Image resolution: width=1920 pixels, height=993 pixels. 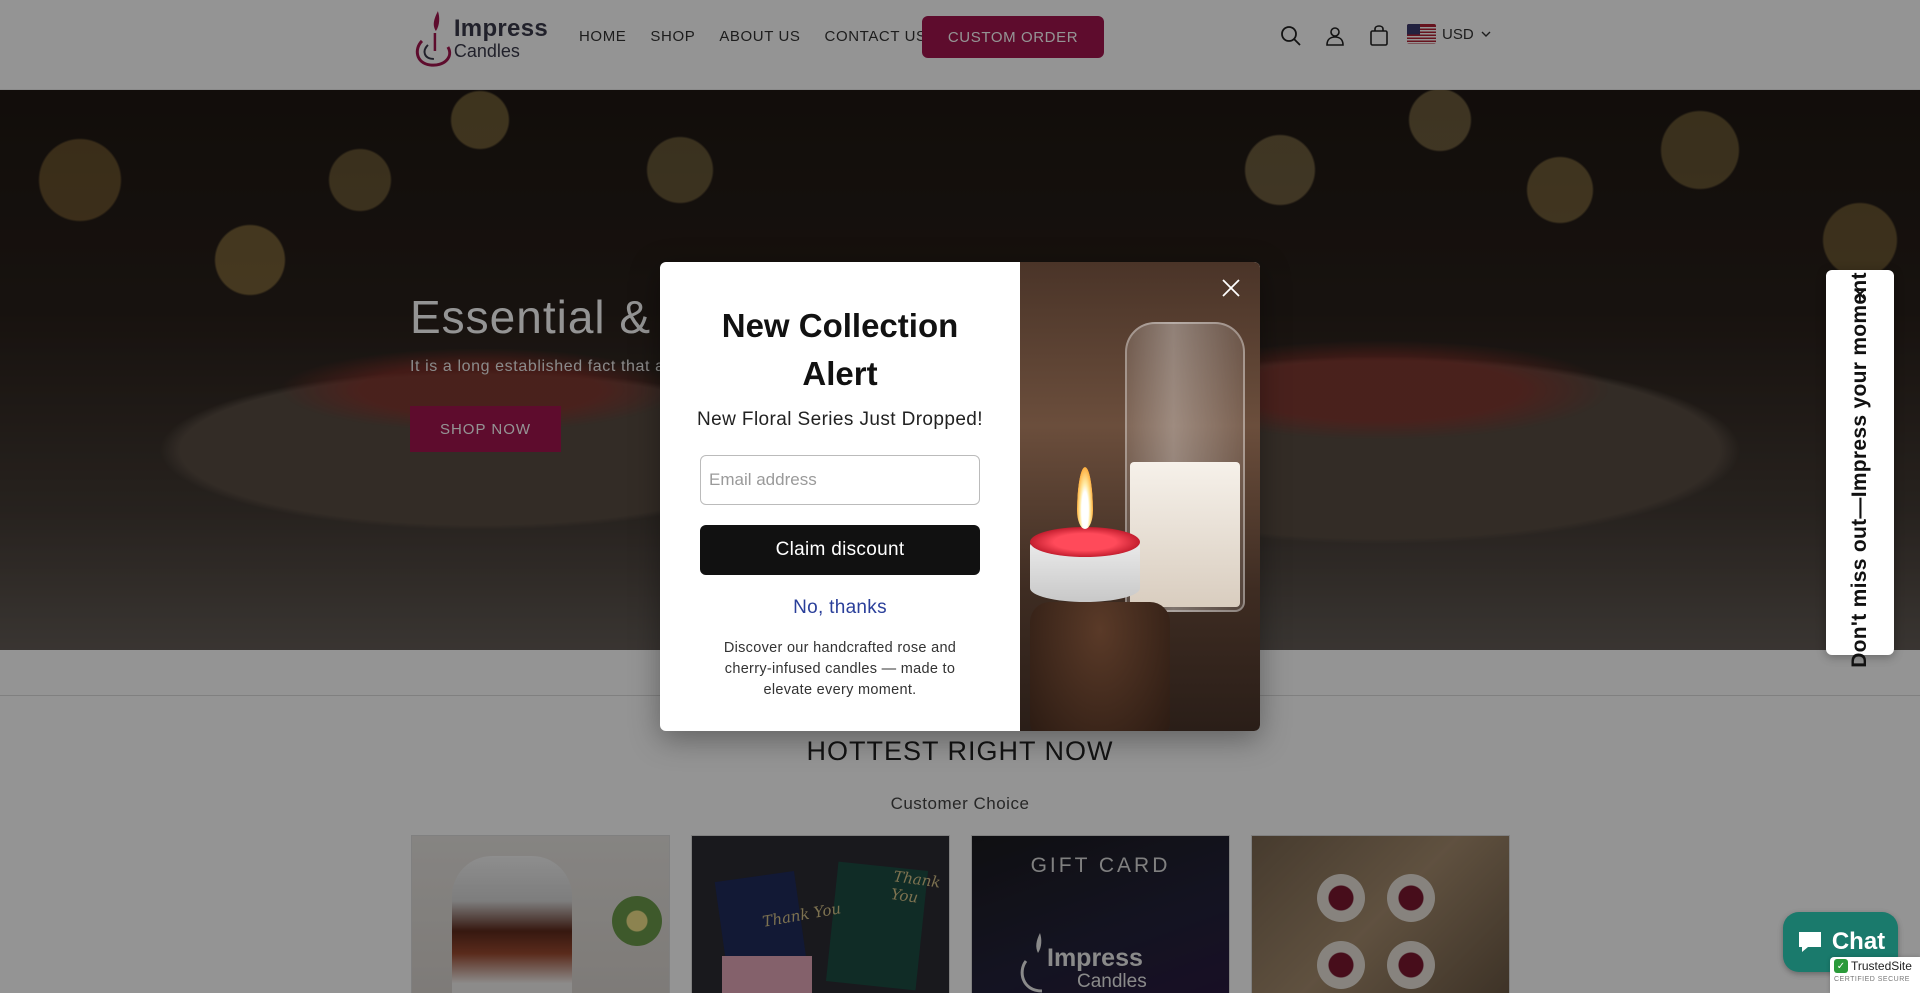 What do you see at coordinates (1185, 534) in the screenshot?
I see `jar-wax-image` at bounding box center [1185, 534].